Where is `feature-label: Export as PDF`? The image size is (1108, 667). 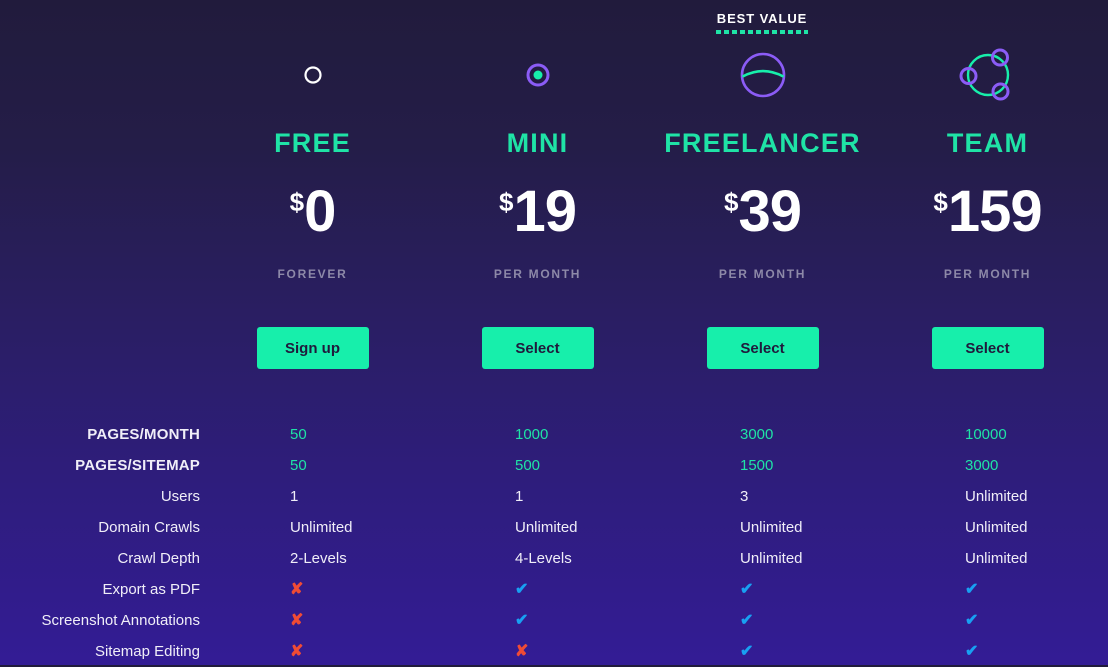
feature-label: Export as PDF is located at coordinates (151, 589).